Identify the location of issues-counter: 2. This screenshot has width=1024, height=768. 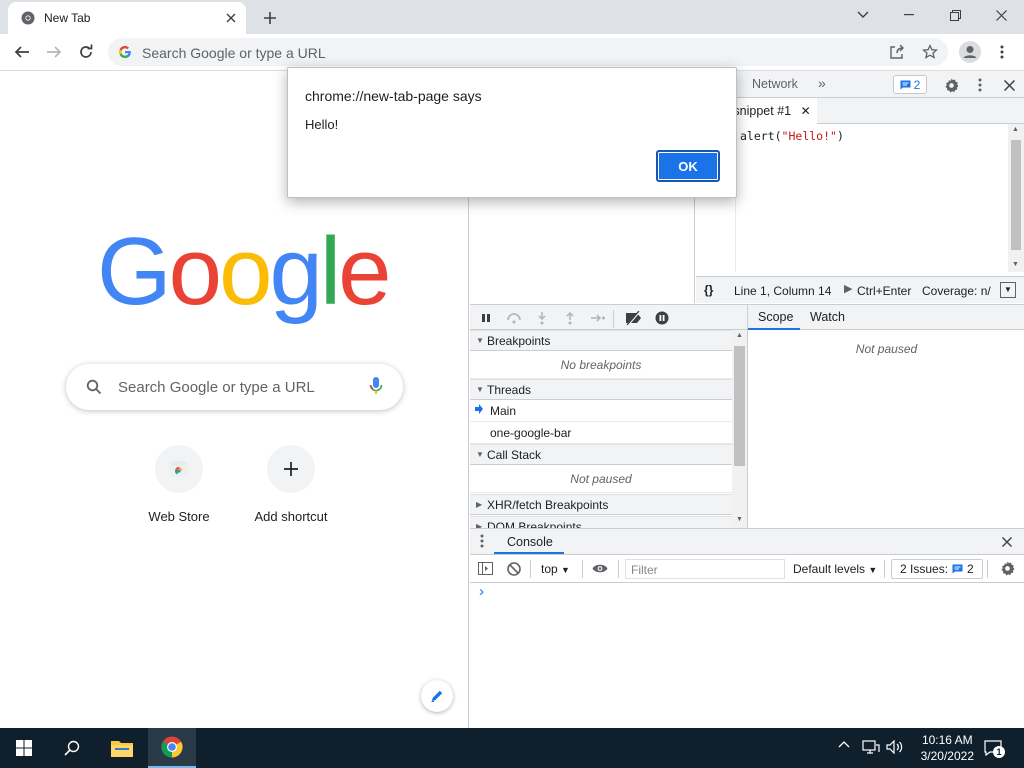
(910, 84).